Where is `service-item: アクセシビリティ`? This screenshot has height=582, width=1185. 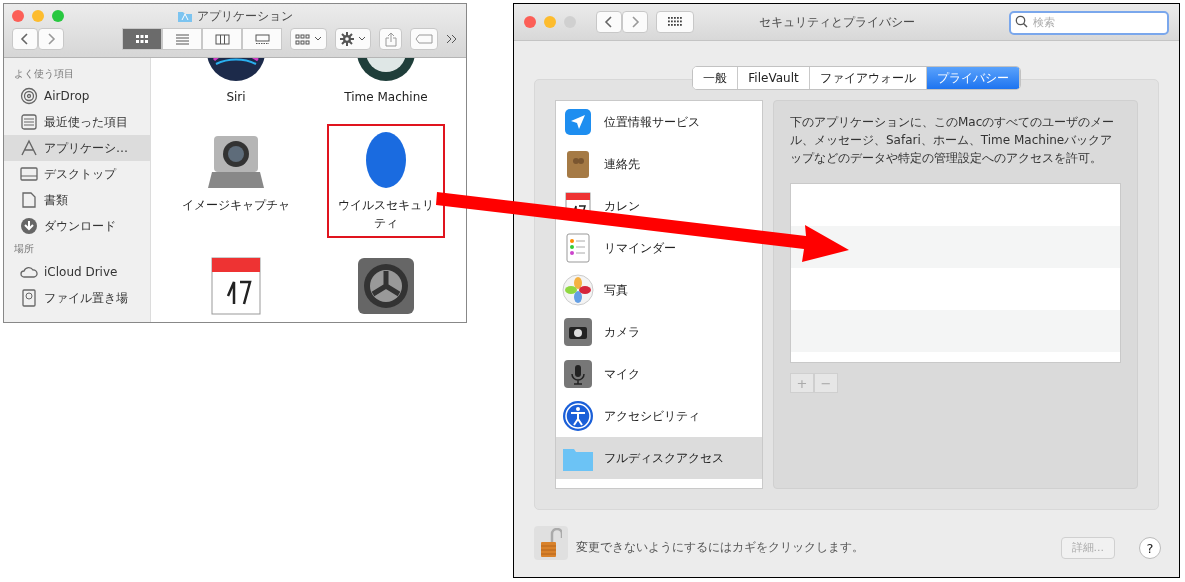
service-item: アクセシビリティ is located at coordinates (659, 416).